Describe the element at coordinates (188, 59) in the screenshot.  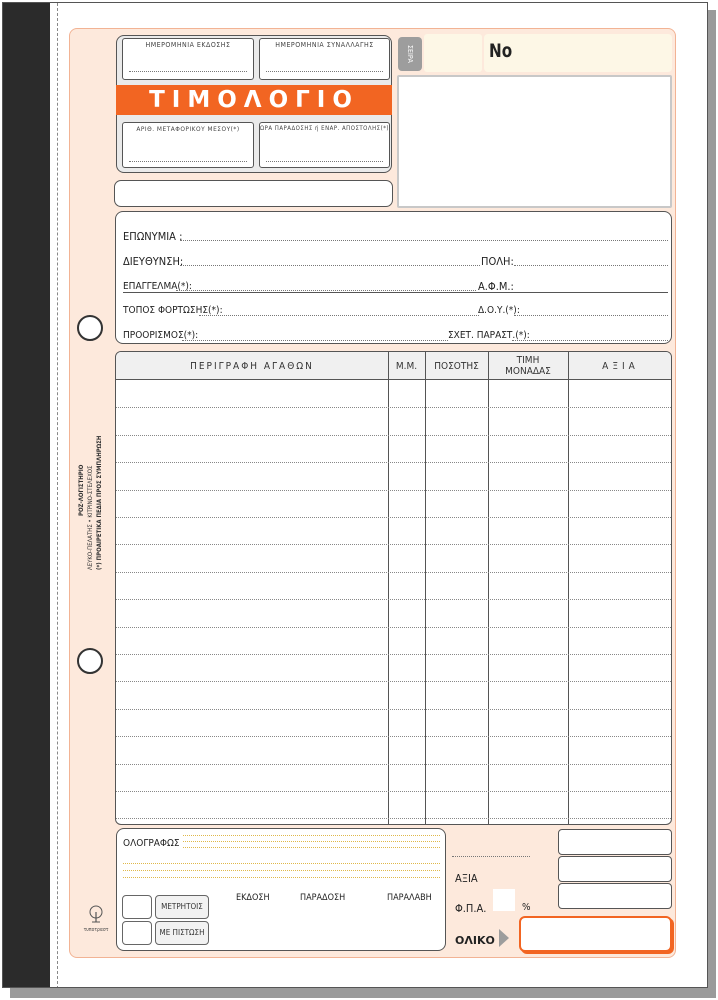
I see `issue-date-field: ΗΜΕΡΟΜΗΝΙΑ ΕΚΔΟΣΗΣ` at that location.